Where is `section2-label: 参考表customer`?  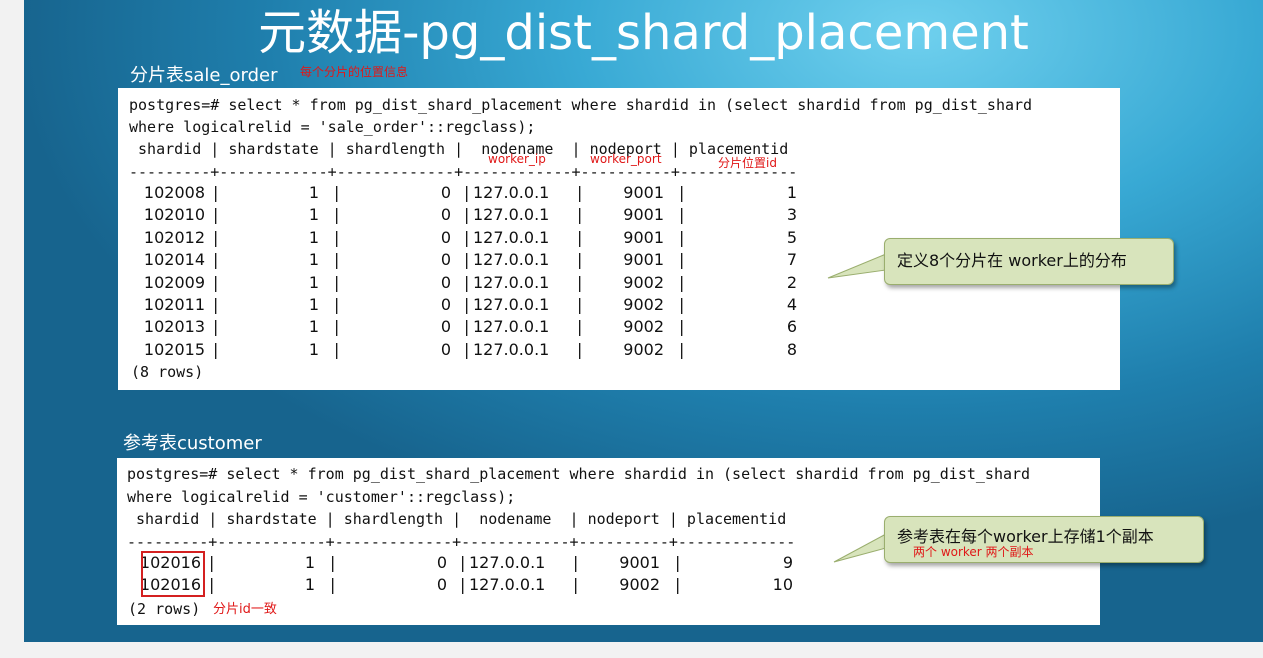 section2-label: 参考表customer is located at coordinates (192, 443).